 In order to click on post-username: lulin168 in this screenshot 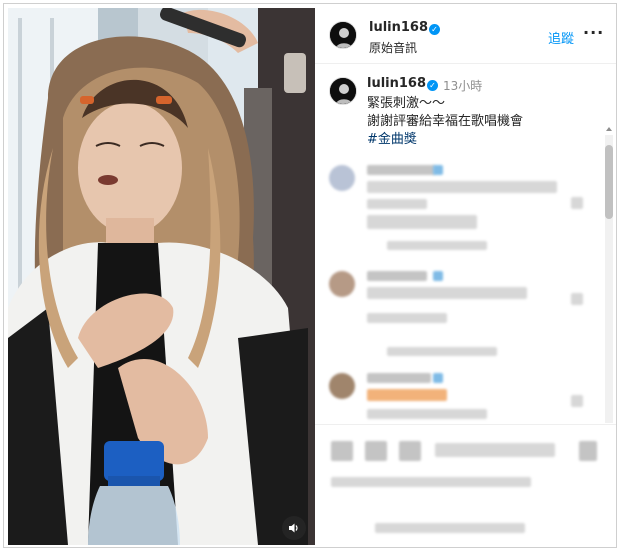, I will do `click(398, 27)`.